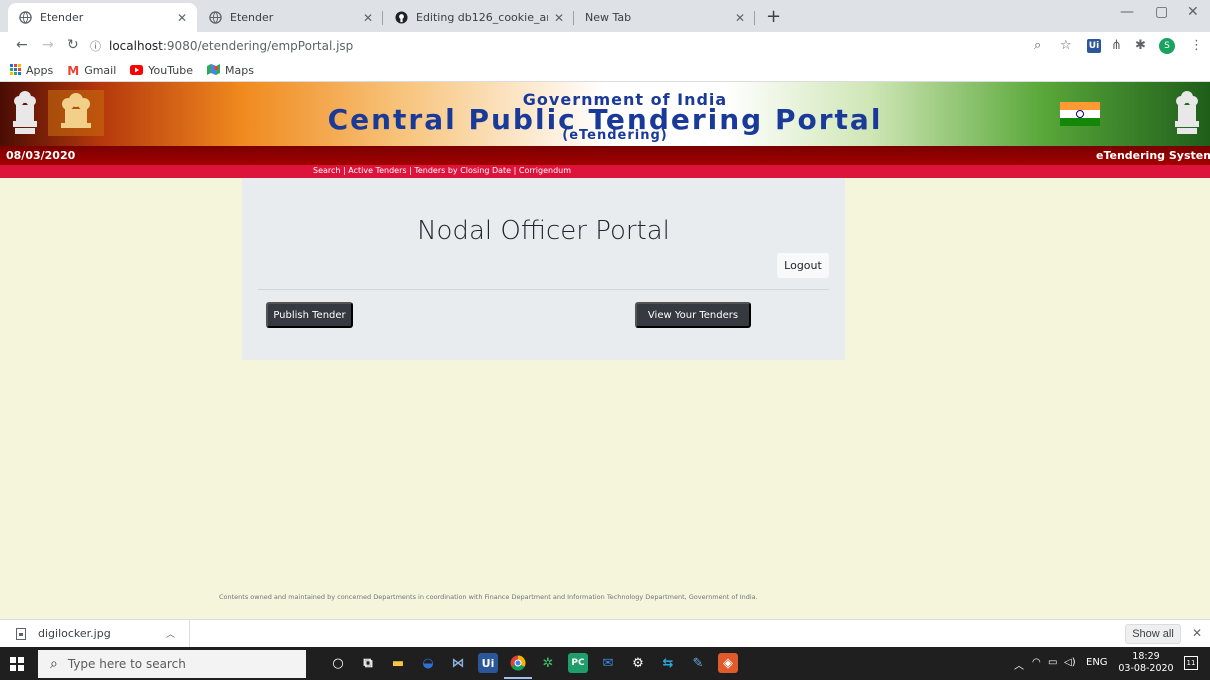  Describe the element at coordinates (22, 45) in the screenshot. I see `back-arrow-icon: ←` at that location.